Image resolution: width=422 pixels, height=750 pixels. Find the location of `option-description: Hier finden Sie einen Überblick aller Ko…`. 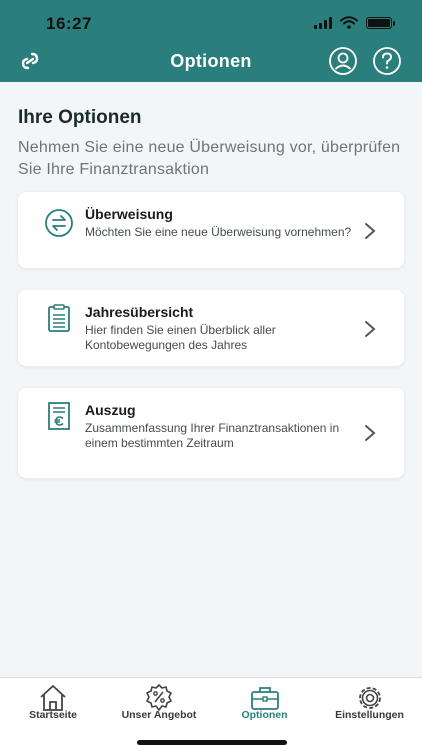

option-description: Hier finden Sie einen Überblick aller Ko… is located at coordinates (180, 337).